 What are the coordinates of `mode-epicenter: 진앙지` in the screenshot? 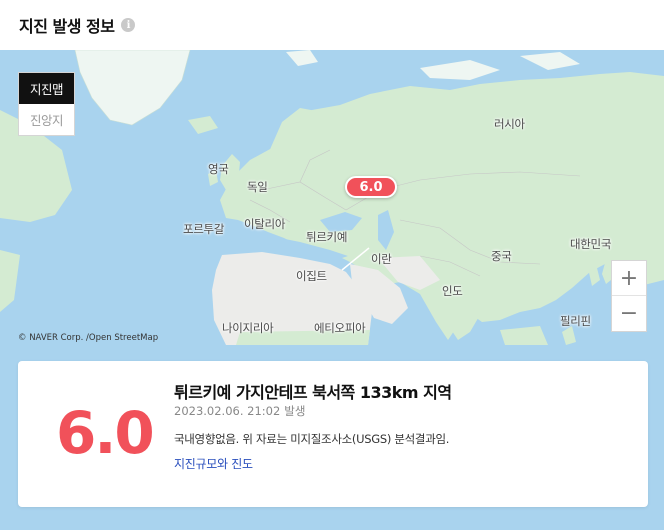 It's located at (46, 119).